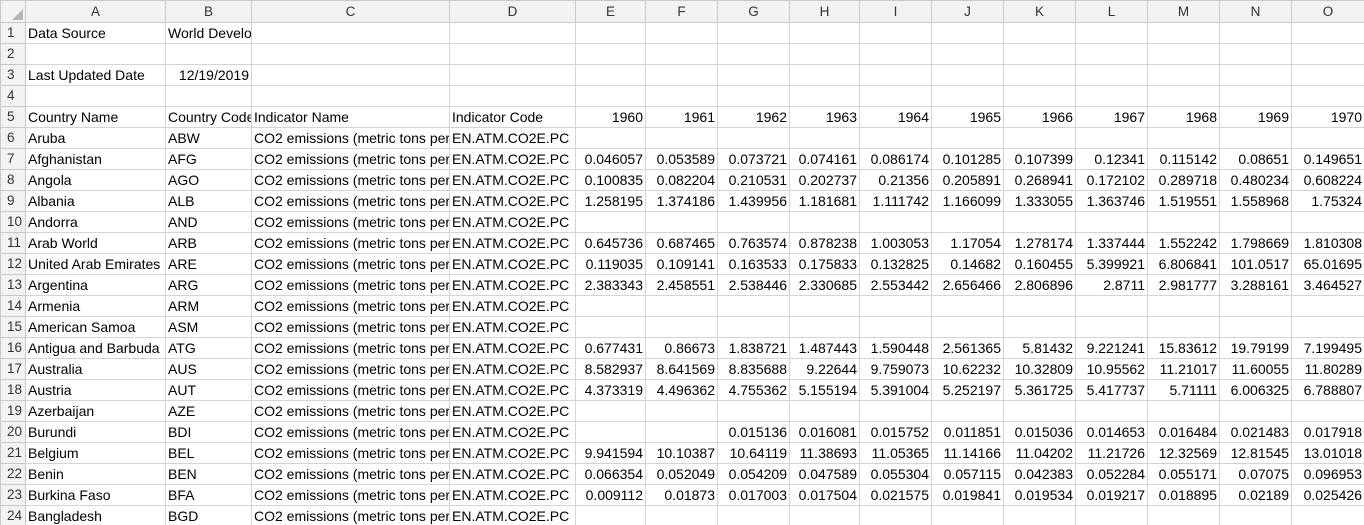 The image size is (1364, 525). Describe the element at coordinates (681, 411) in the screenshot. I see `cell-f19` at that location.